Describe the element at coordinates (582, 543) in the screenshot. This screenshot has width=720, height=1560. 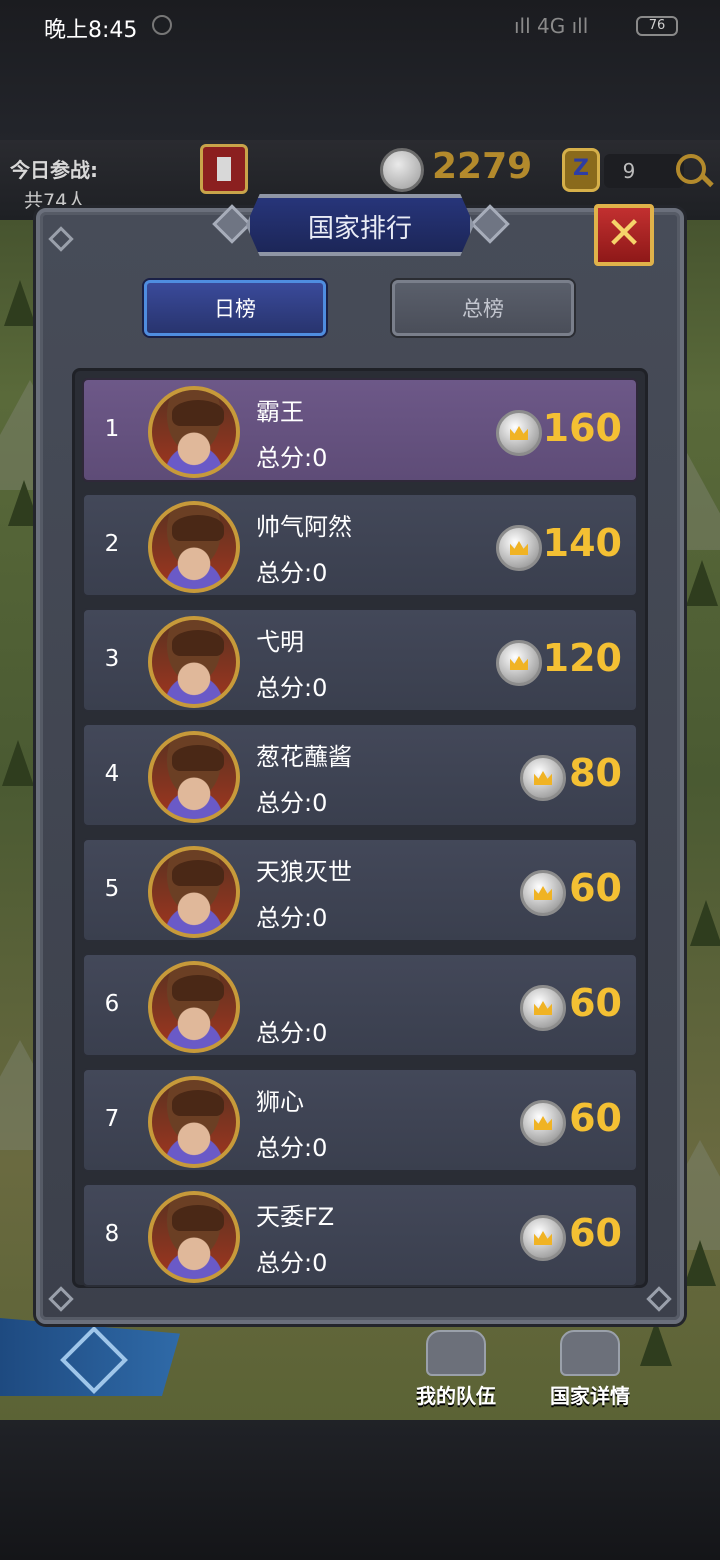
I see `daily-score: 140` at that location.